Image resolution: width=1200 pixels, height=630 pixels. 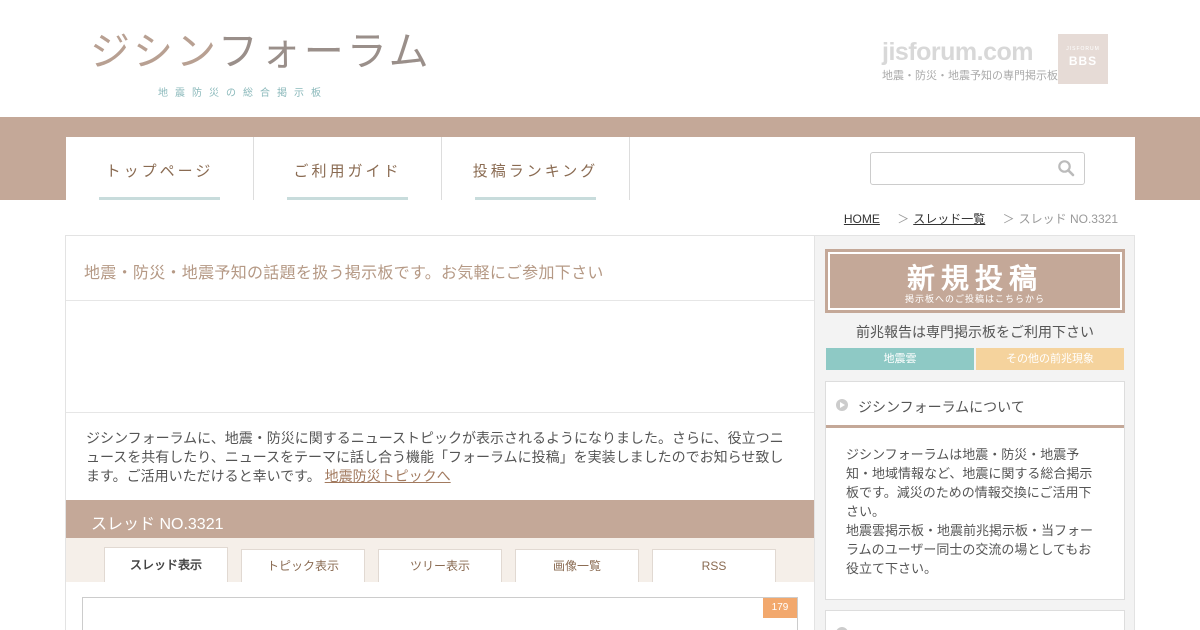 I want to click on post-card: 179, so click(x=440, y=613).